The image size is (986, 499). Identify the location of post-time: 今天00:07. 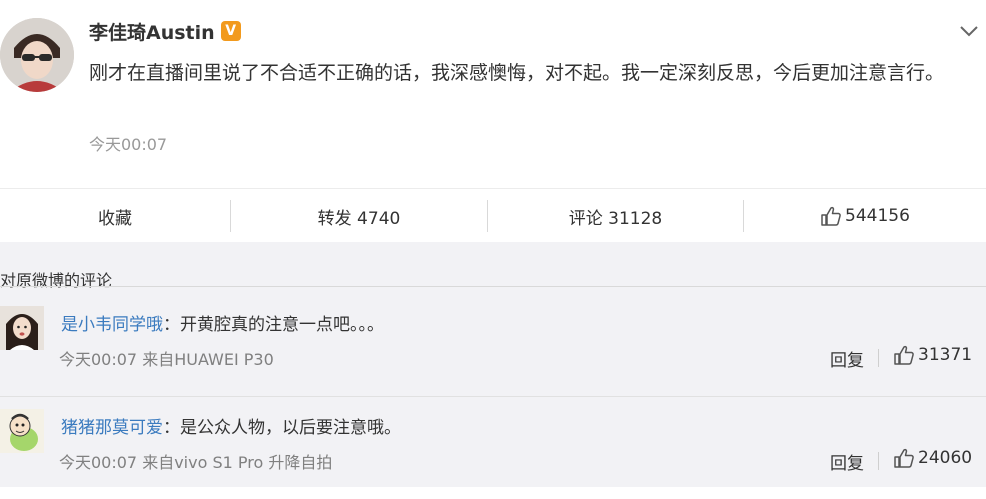
(128, 143).